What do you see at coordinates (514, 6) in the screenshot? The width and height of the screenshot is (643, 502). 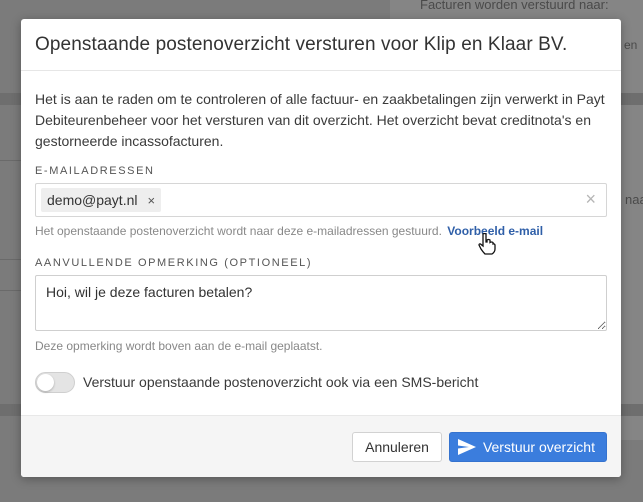 I see `background-text: Facturen worden verstuurd naar:` at bounding box center [514, 6].